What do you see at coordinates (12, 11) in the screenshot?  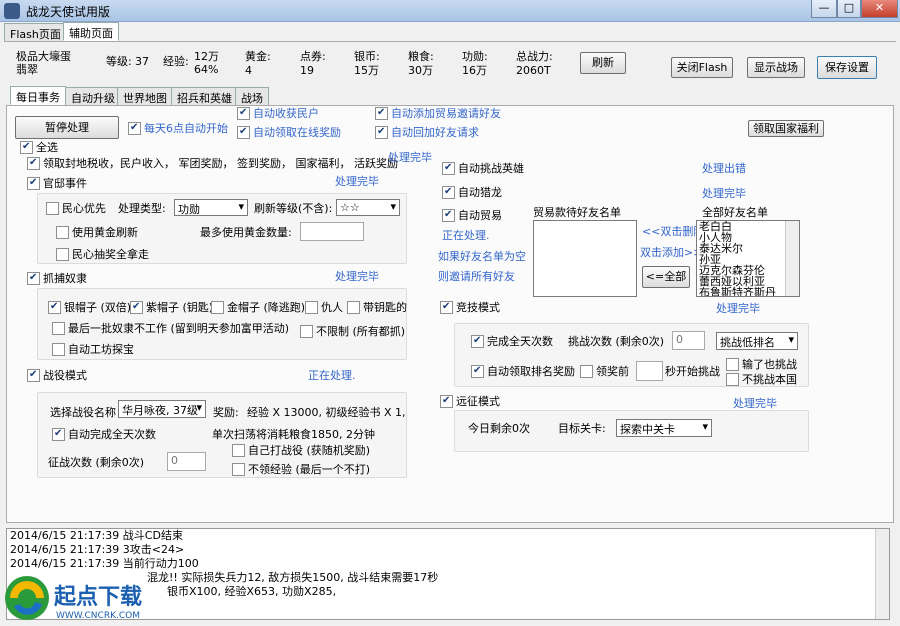 I see `app-icon` at bounding box center [12, 11].